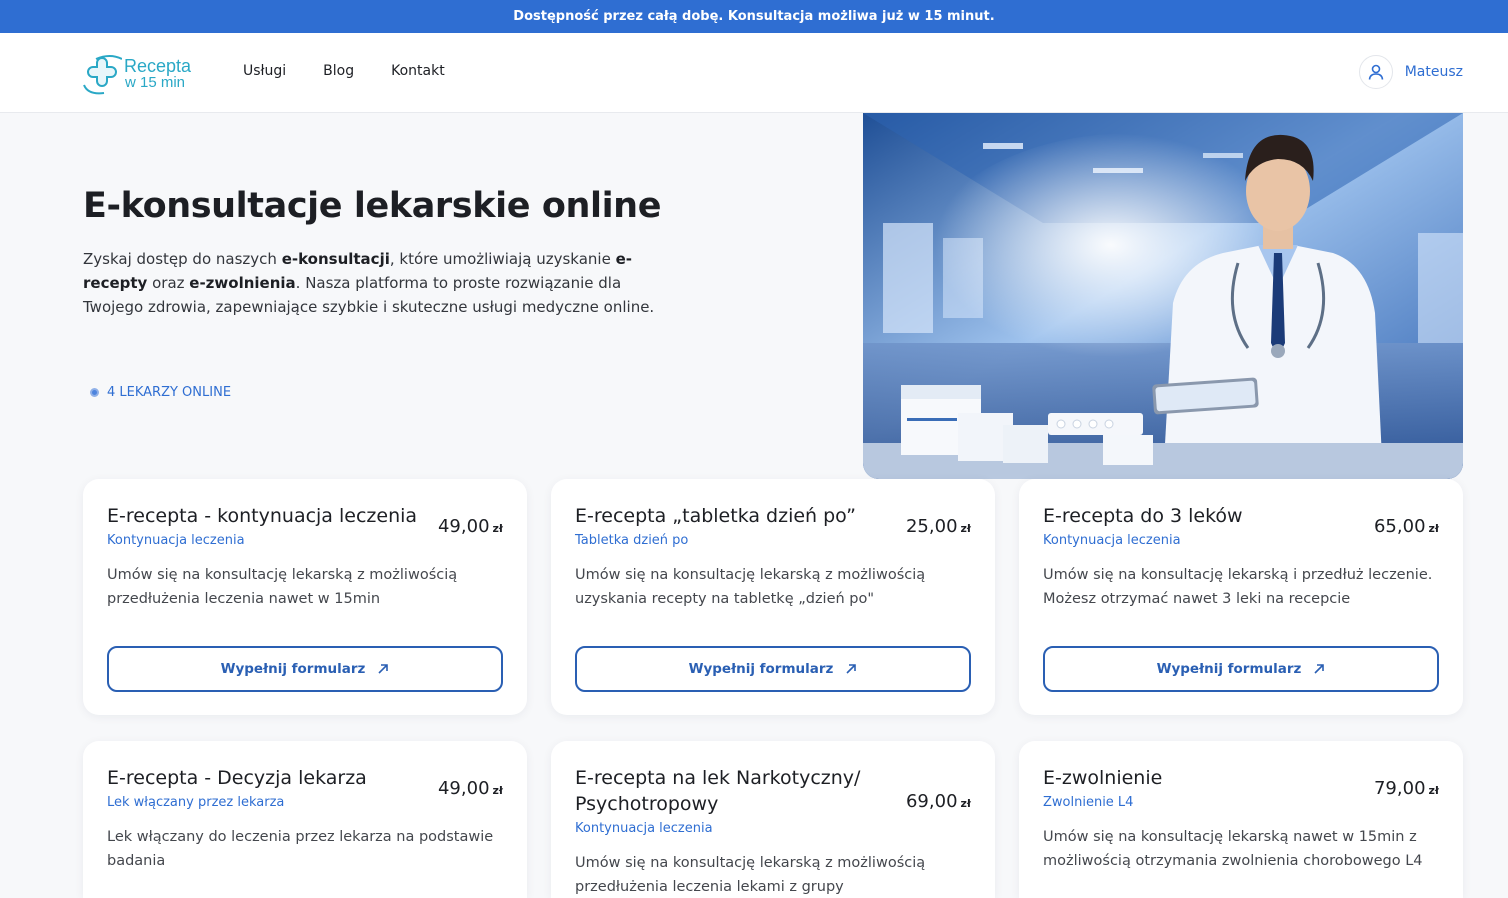 The image size is (1508, 898). I want to click on hero-desc-part: oraz, so click(168, 283).